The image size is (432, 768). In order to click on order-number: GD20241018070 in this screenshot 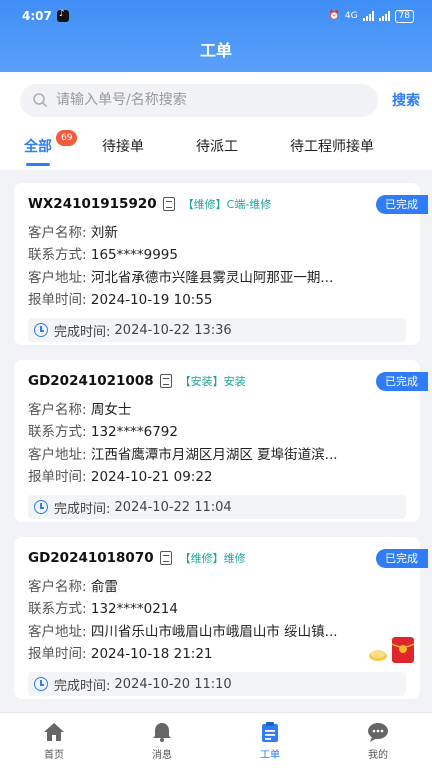, I will do `click(91, 558)`.